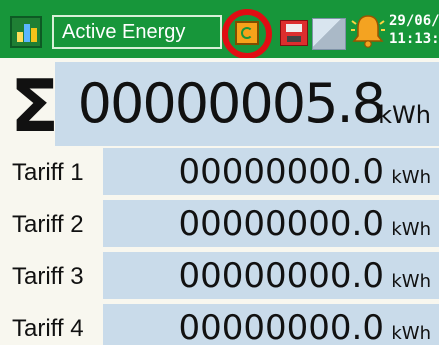 This screenshot has width=439, height=345. What do you see at coordinates (368, 32) in the screenshot?
I see `bell-icon` at bounding box center [368, 32].